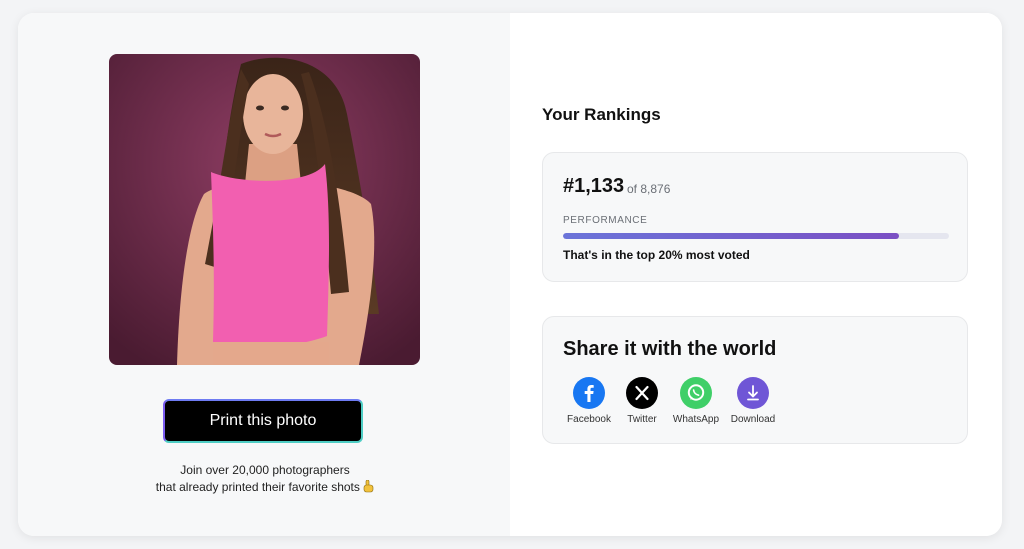 This screenshot has width=1024, height=549. What do you see at coordinates (753, 419) in the screenshot?
I see `share-download-label: Download` at bounding box center [753, 419].